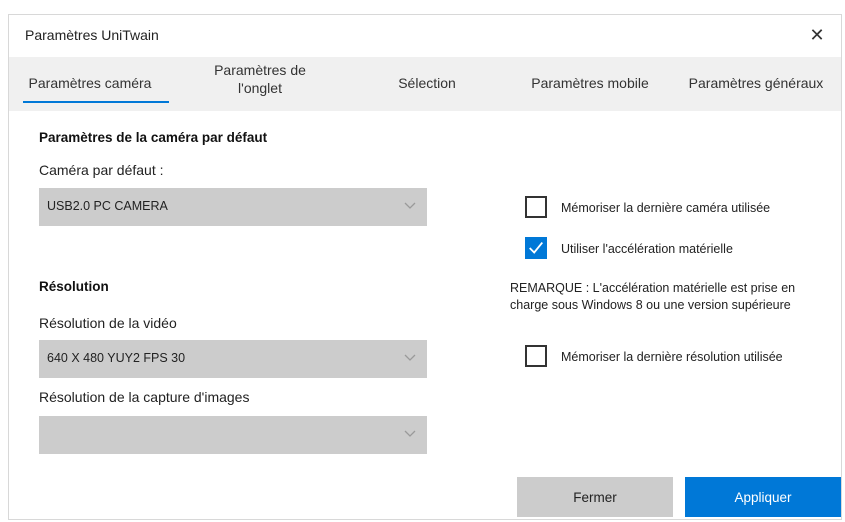 Image resolution: width=845 pixels, height=522 pixels. I want to click on active-tab-indicator, so click(96, 102).